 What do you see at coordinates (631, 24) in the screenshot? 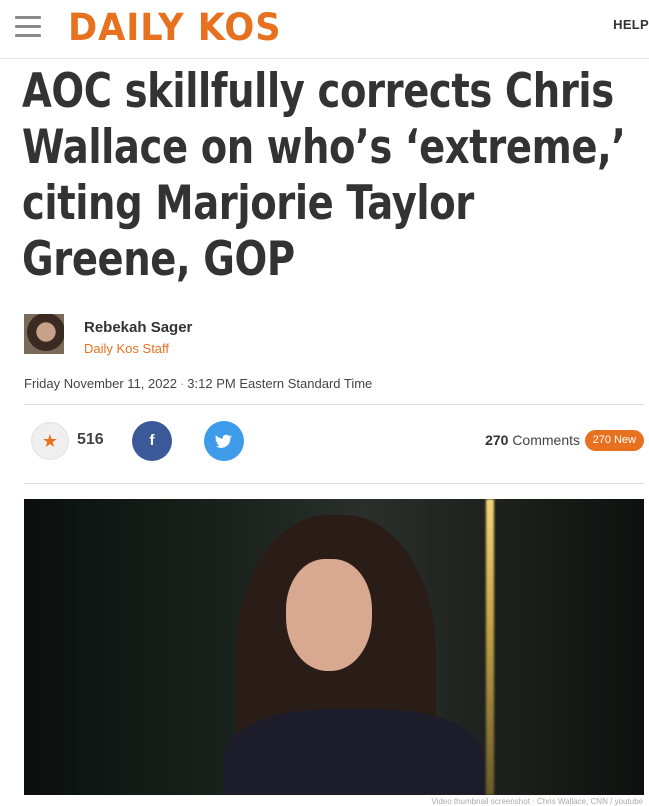
I see `help-link: HELP` at bounding box center [631, 24].